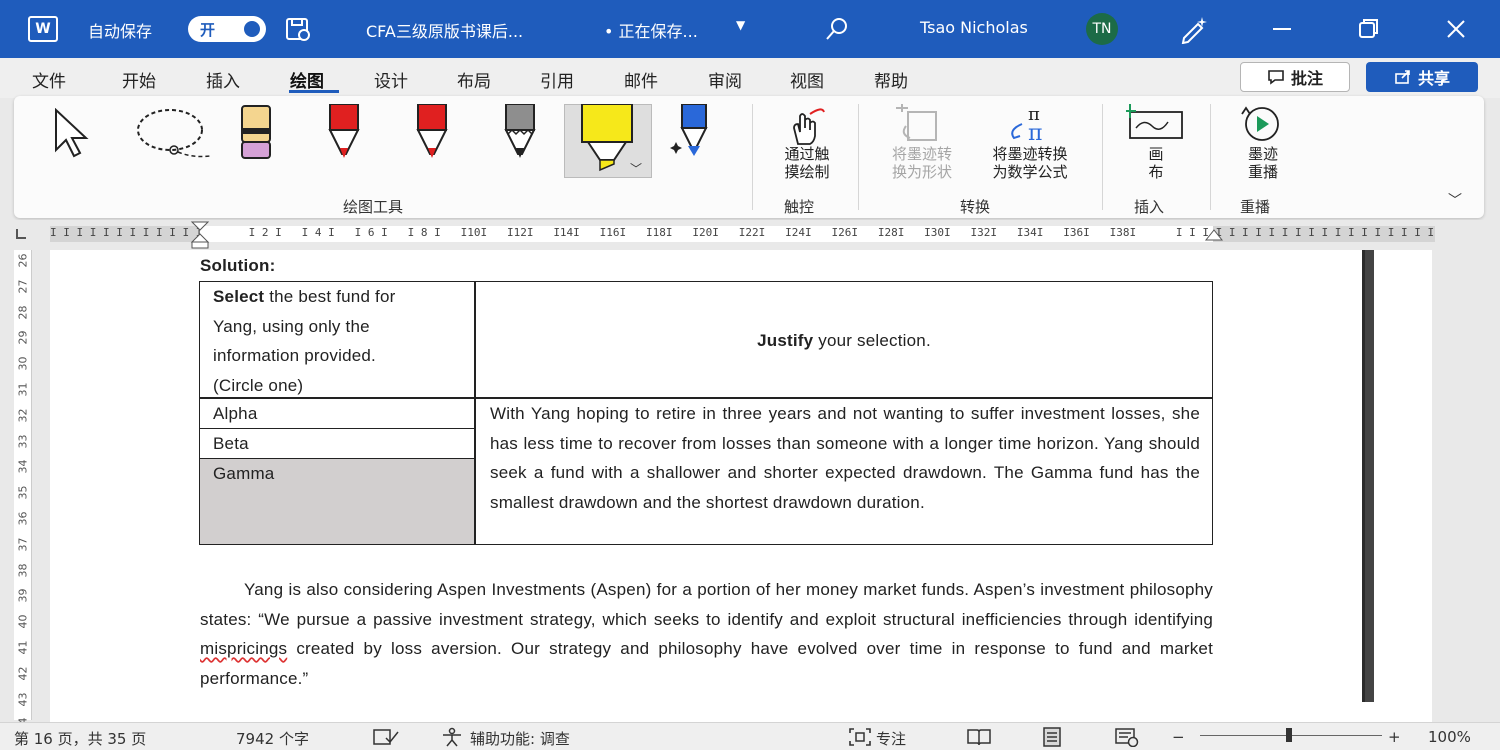 The height and width of the screenshot is (750, 1500). What do you see at coordinates (979, 737) in the screenshot?
I see `read-mode-icon` at bounding box center [979, 737].